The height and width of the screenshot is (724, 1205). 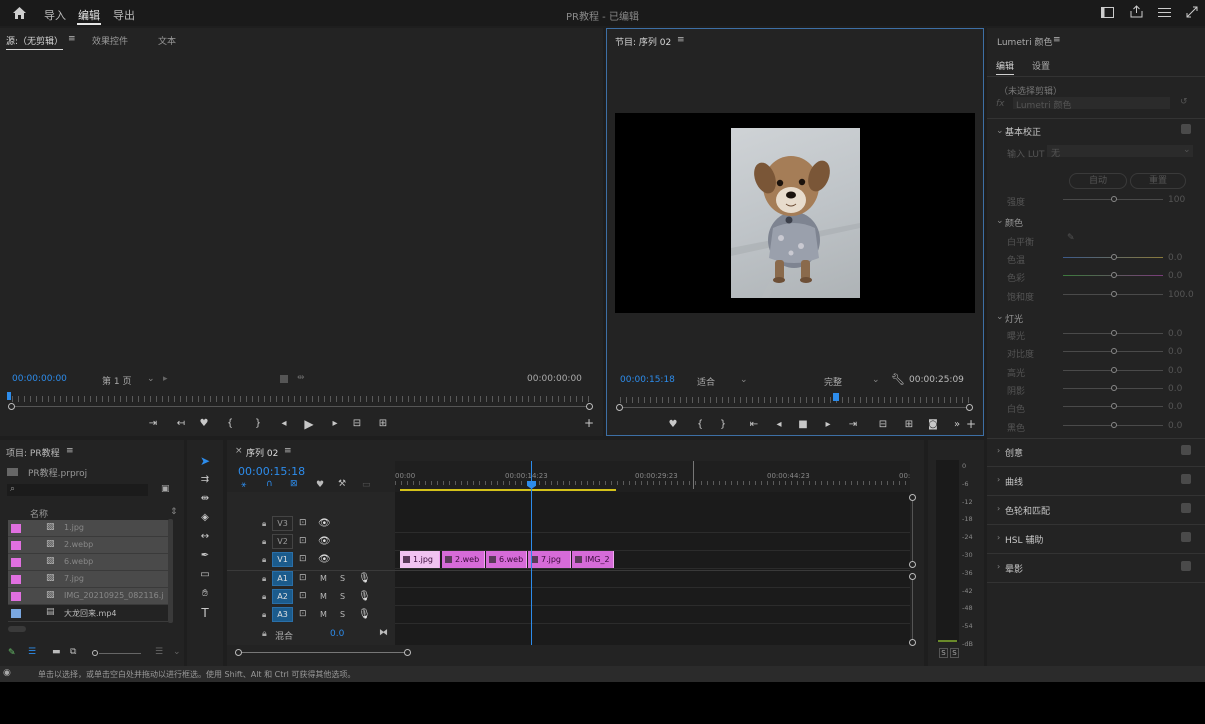 What do you see at coordinates (301, 406) in the screenshot?
I see `source-zoom-bar` at bounding box center [301, 406].